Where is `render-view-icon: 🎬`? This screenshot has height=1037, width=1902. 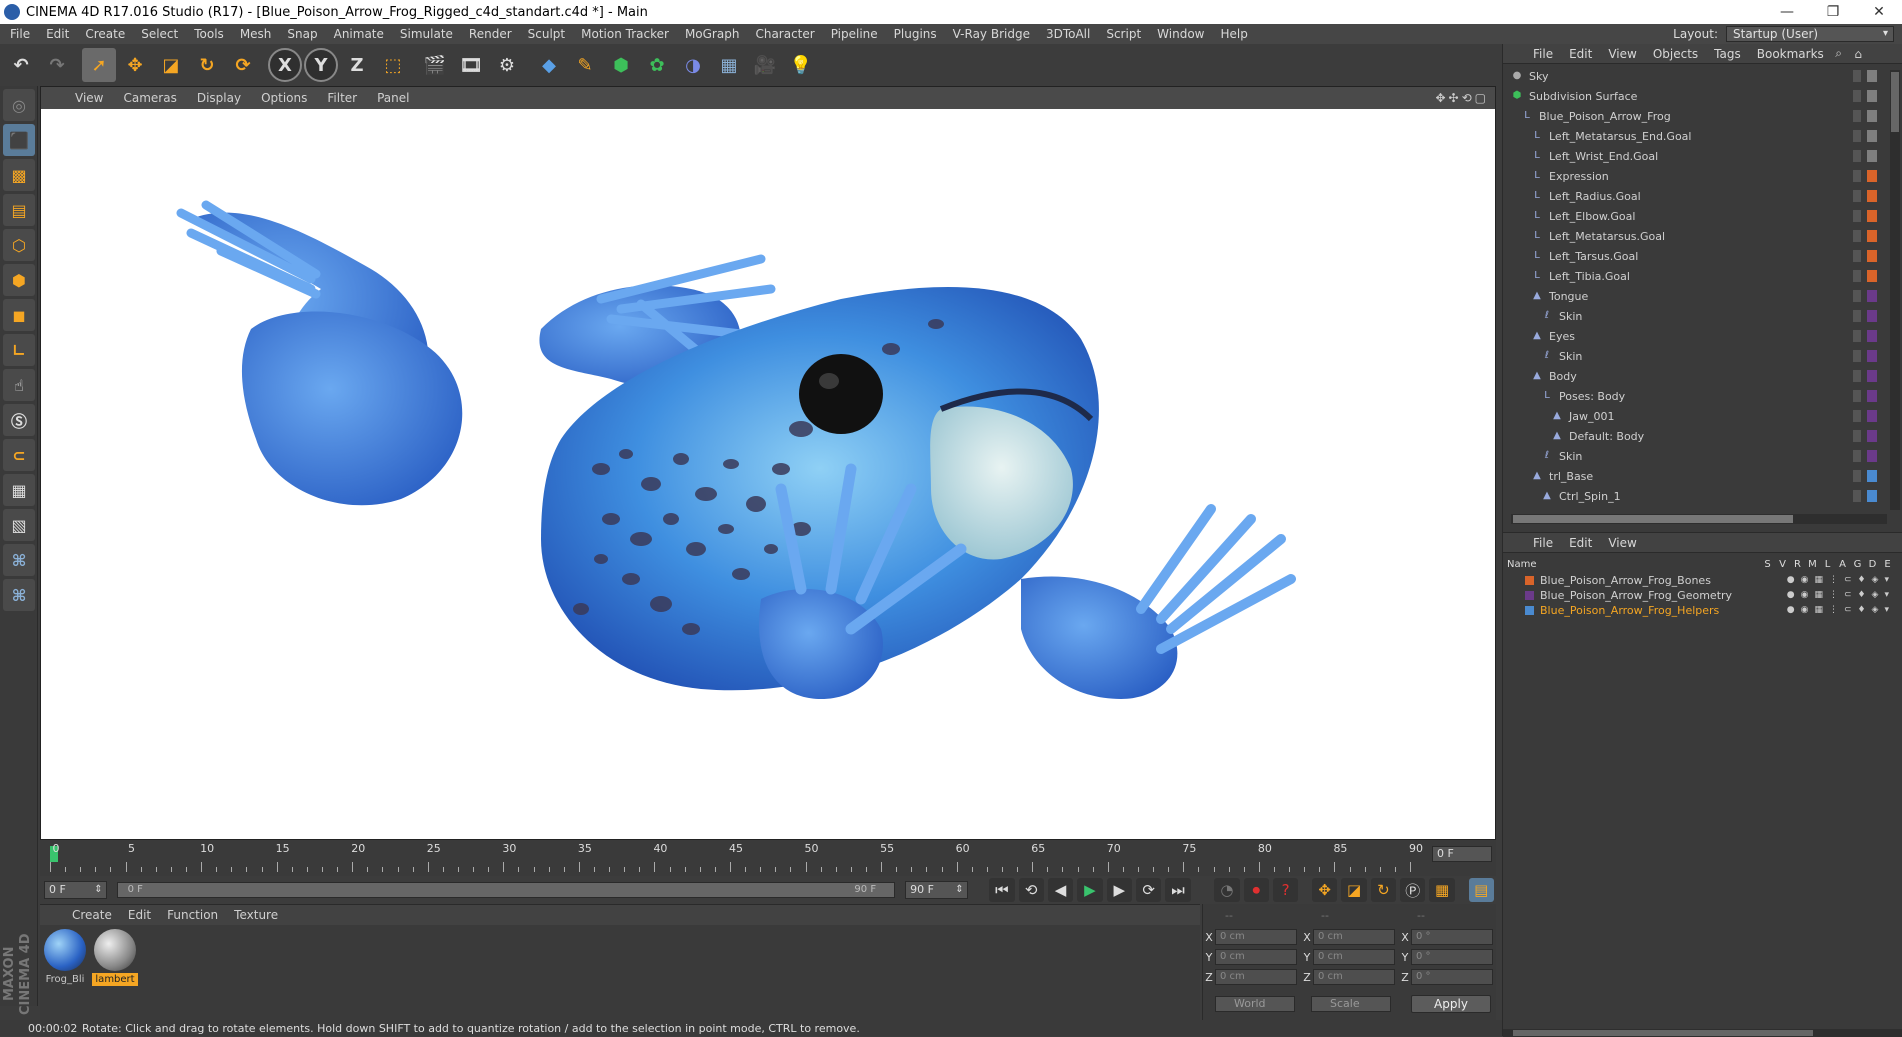
render-view-icon: 🎬 is located at coordinates (435, 65).